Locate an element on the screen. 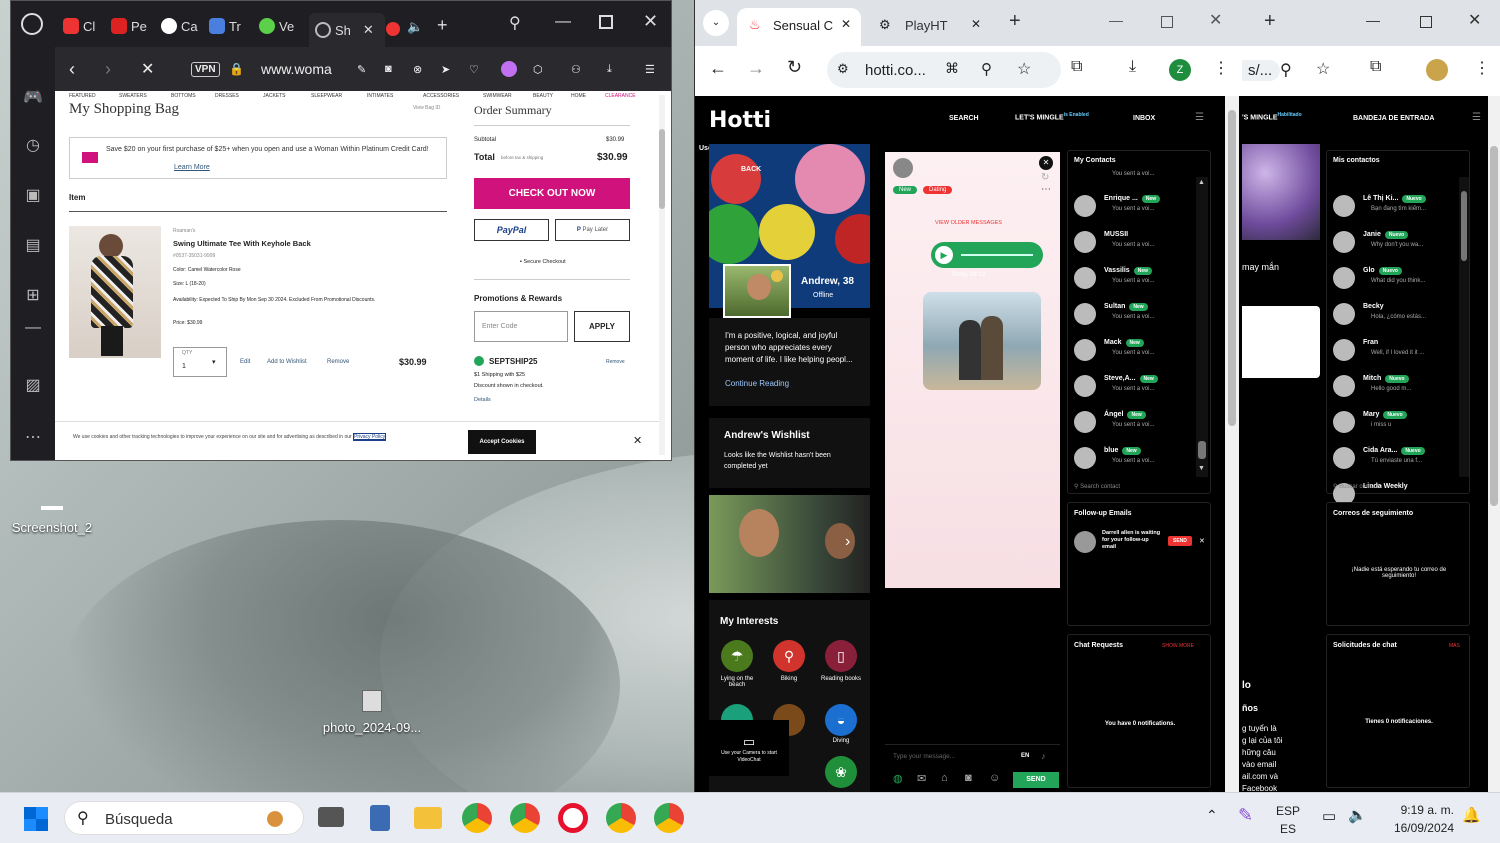 Image resolution: width=1500 pixels, height=843 pixels. clock: 9:19 a. m. 16/09/2024 is located at coordinates (1417, 819).